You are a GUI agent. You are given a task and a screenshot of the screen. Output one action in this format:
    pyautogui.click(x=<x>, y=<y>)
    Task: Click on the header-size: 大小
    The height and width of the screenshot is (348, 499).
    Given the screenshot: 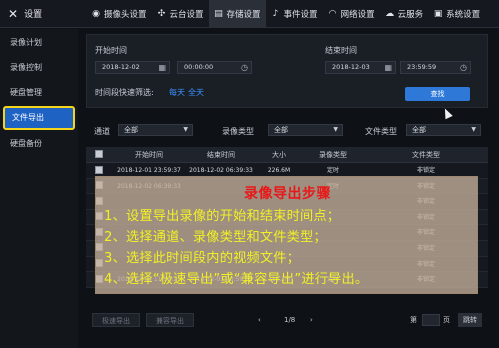 What is the action you would take?
    pyautogui.click(x=279, y=155)
    